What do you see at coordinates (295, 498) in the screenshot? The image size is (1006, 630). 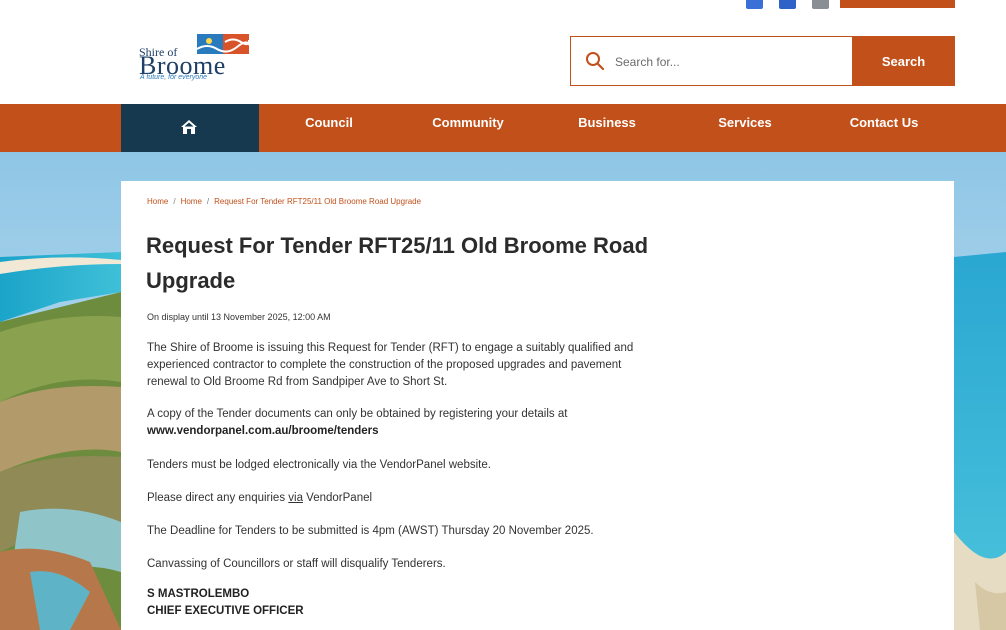 I see `via-link: via` at bounding box center [295, 498].